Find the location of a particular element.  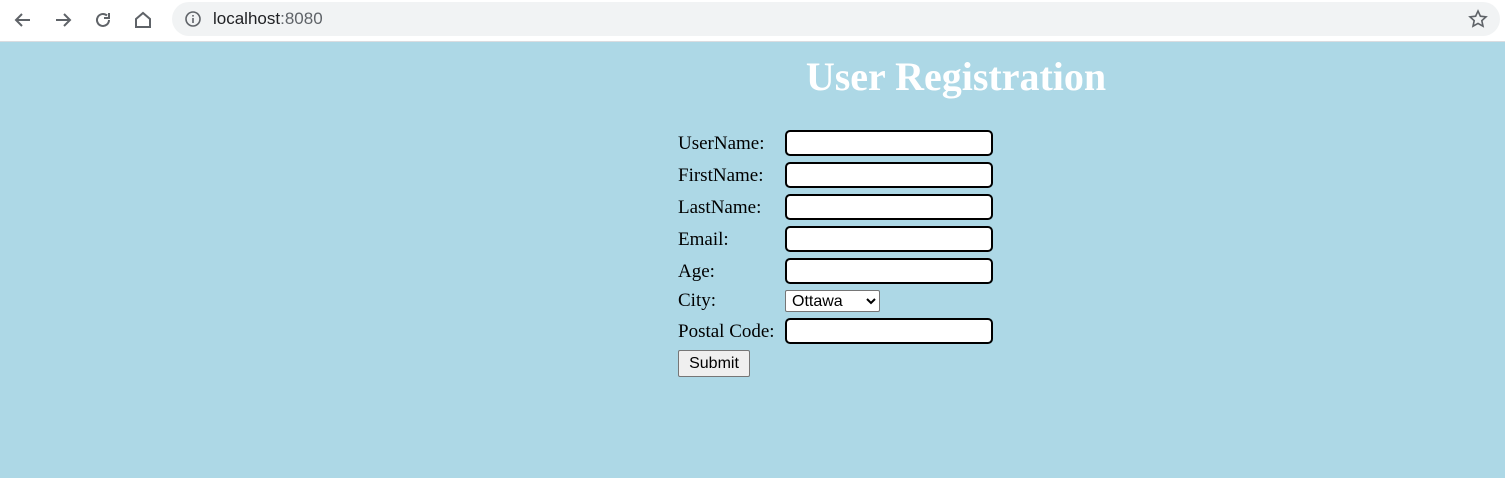

page-title: User Registration is located at coordinates (956, 76).